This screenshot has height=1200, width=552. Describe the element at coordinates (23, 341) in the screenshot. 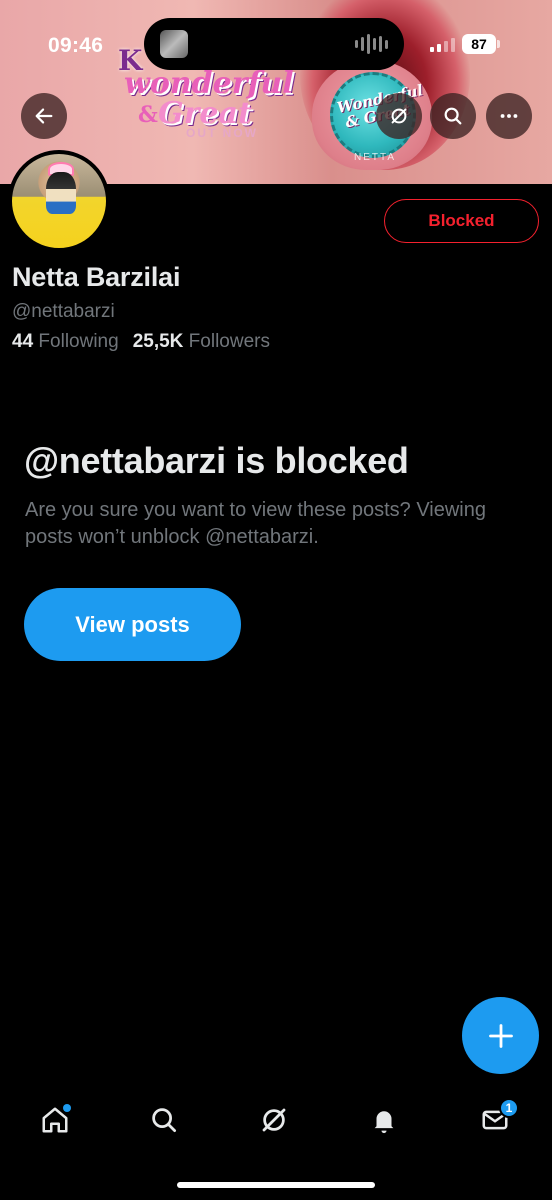

I see `following-count: 44` at that location.